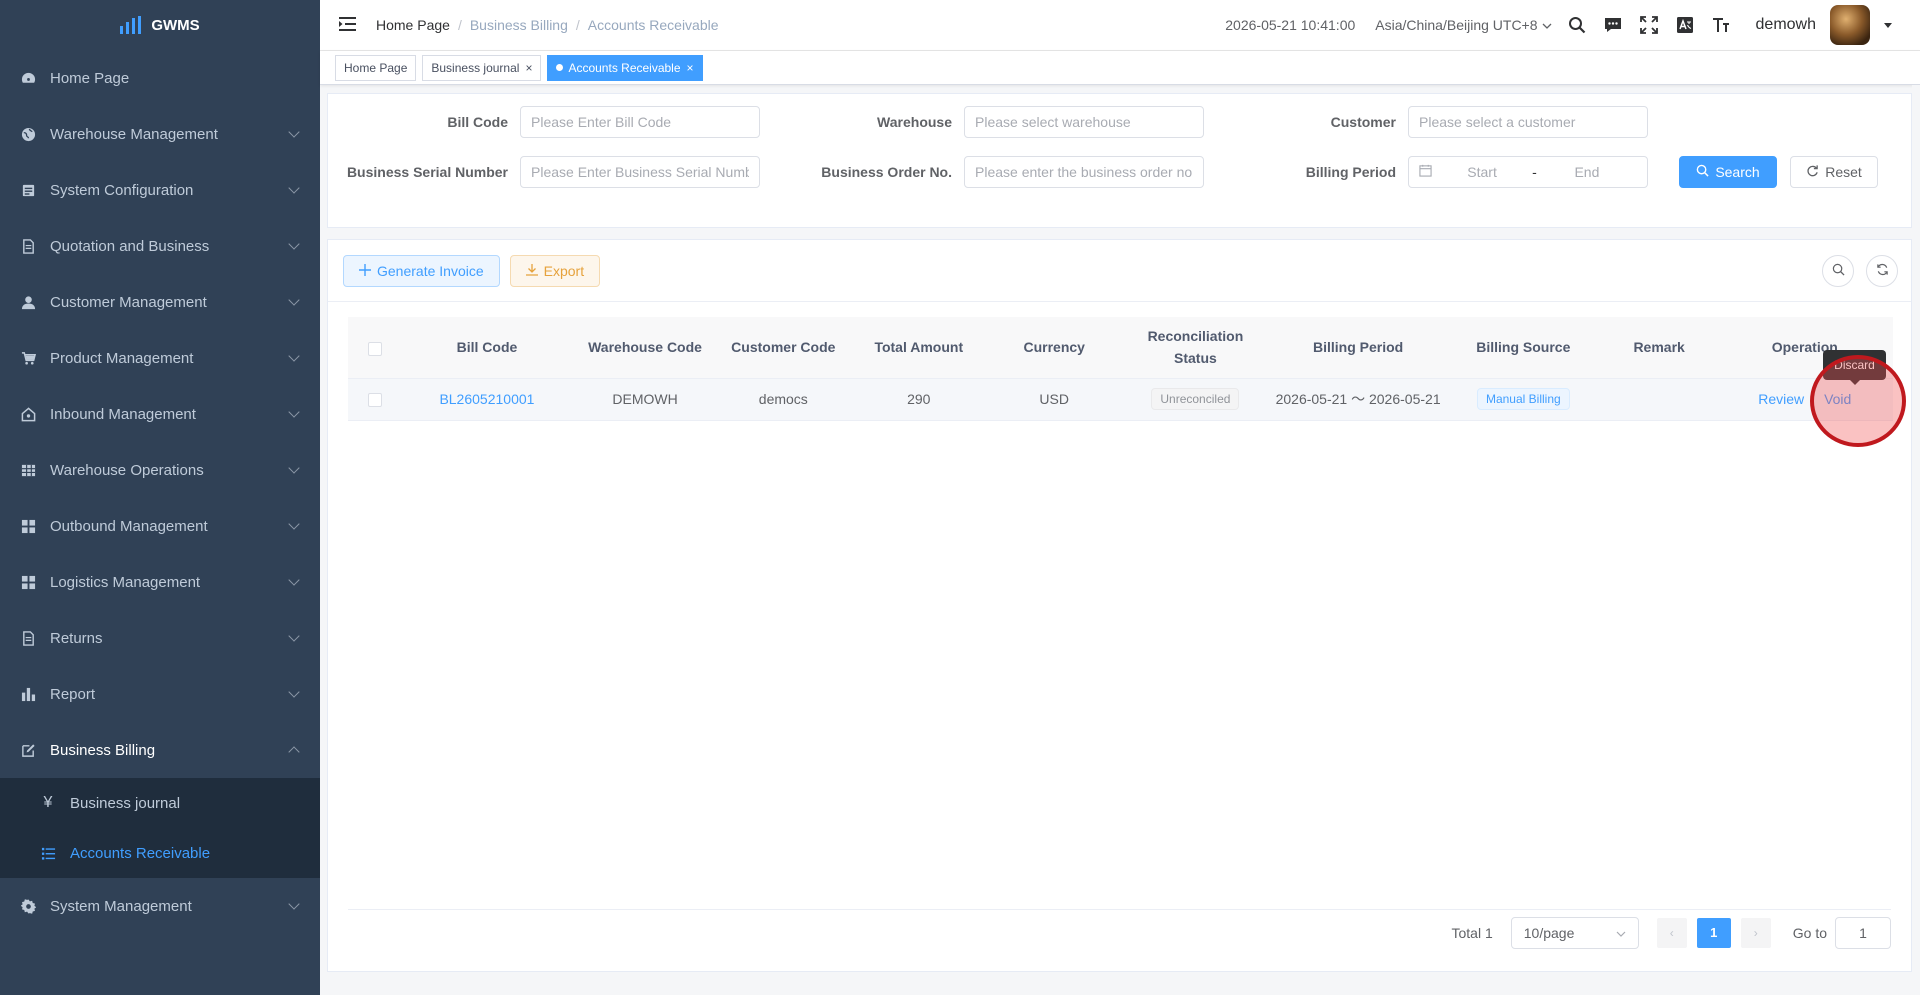 The width and height of the screenshot is (1920, 995). Describe the element at coordinates (1721, 25) in the screenshot. I see `font-size-icon` at that location.